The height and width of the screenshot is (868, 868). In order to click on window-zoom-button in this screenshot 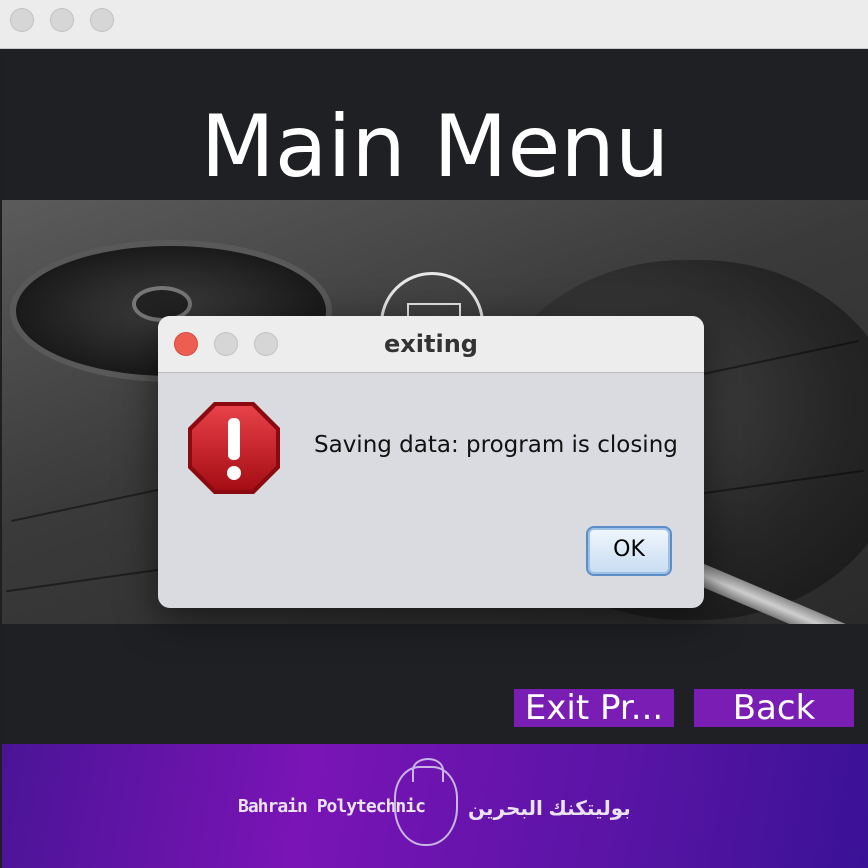, I will do `click(102, 20)`.